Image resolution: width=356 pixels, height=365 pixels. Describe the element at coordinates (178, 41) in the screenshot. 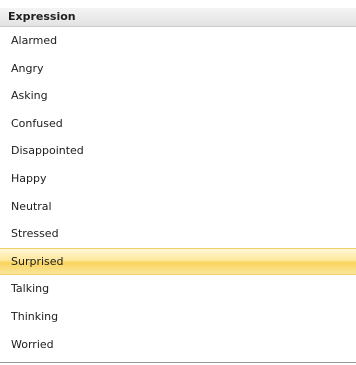

I see `list-item-alarmed: Alarmed` at that location.